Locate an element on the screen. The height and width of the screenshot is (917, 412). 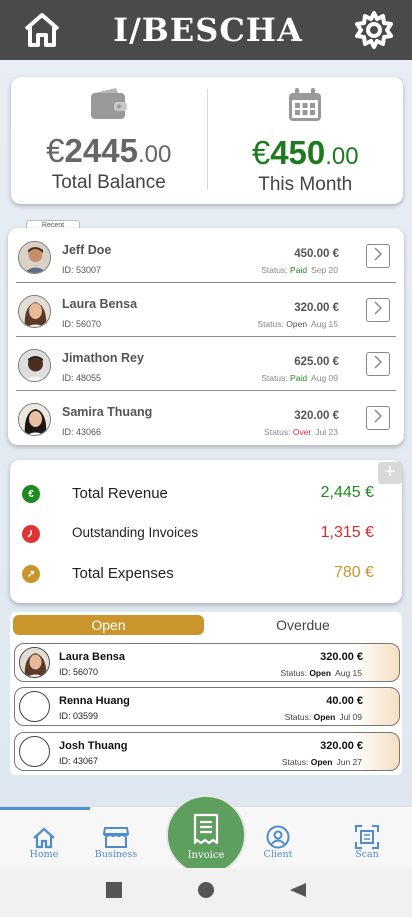
summary-row-revenue: € Total Revenue 2,445 € is located at coordinates (208, 493).